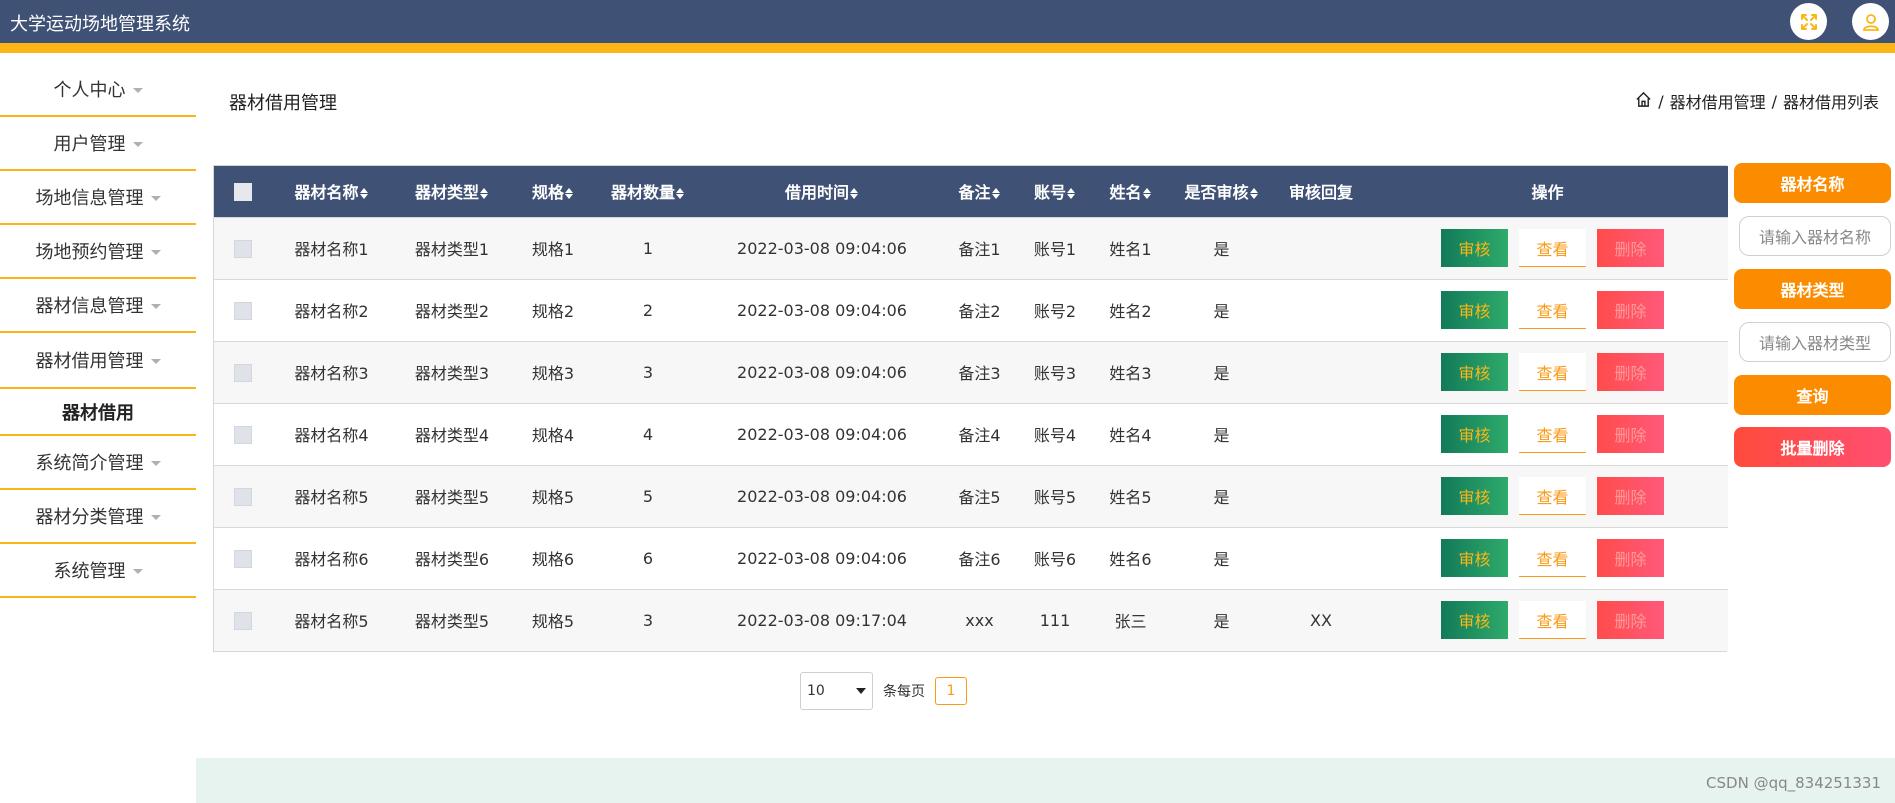  I want to click on sidebar-item-venue-info: 场地信息管理, so click(98, 198).